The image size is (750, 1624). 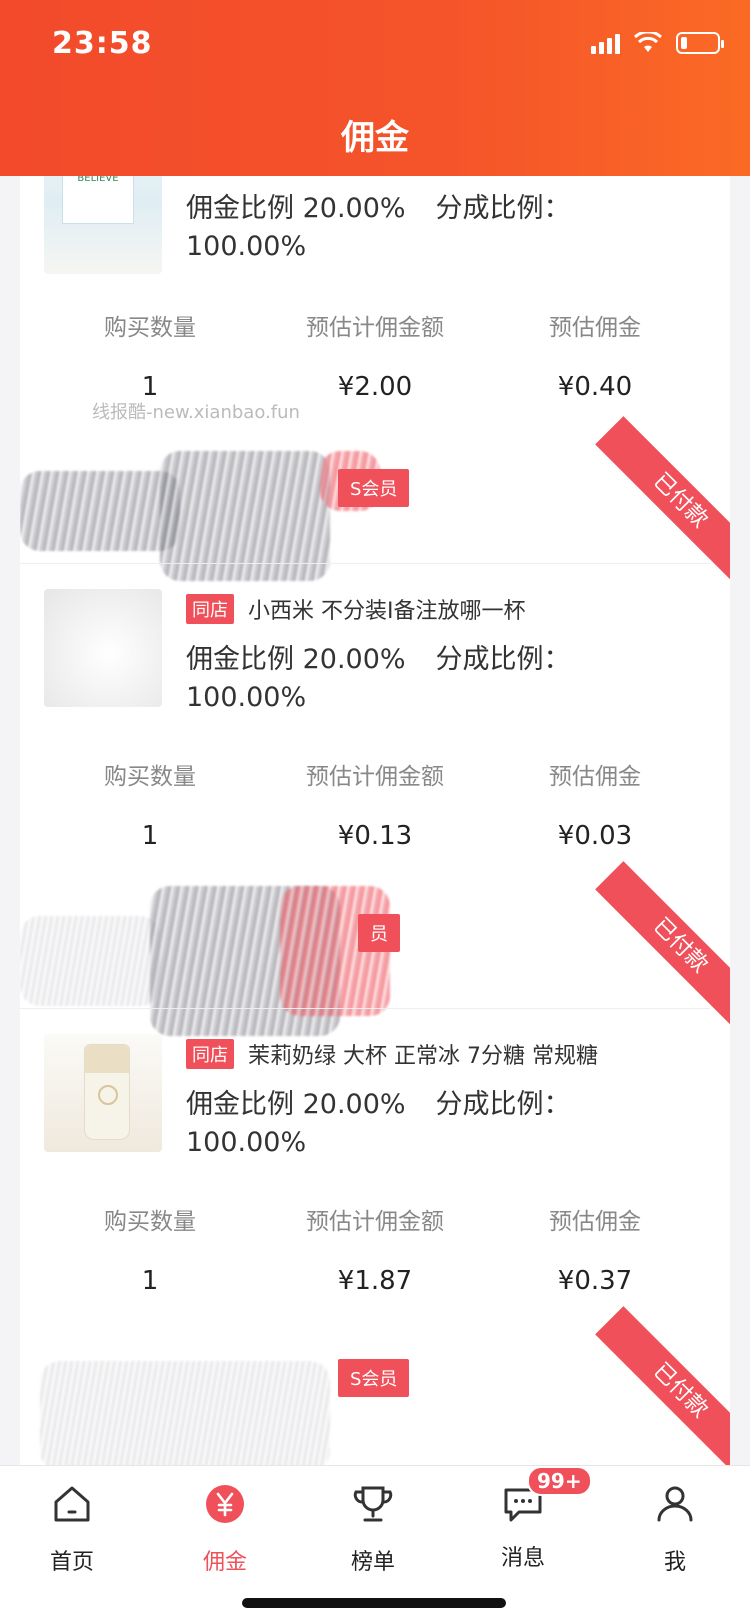 I want to click on status-icons, so click(x=657, y=43).